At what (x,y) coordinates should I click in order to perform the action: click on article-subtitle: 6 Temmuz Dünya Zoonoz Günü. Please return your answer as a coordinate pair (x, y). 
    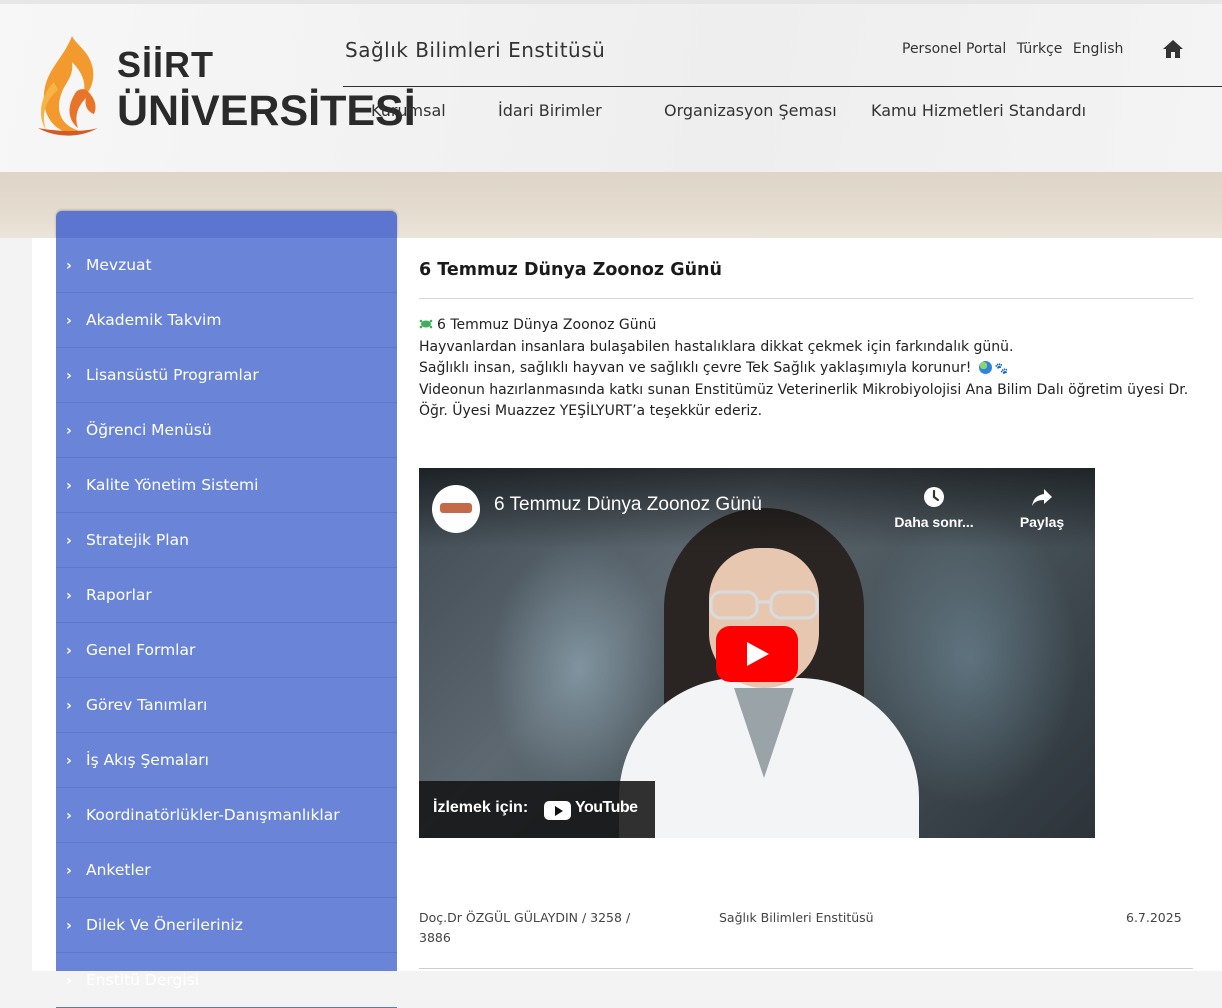
    Looking at the image, I should click on (547, 325).